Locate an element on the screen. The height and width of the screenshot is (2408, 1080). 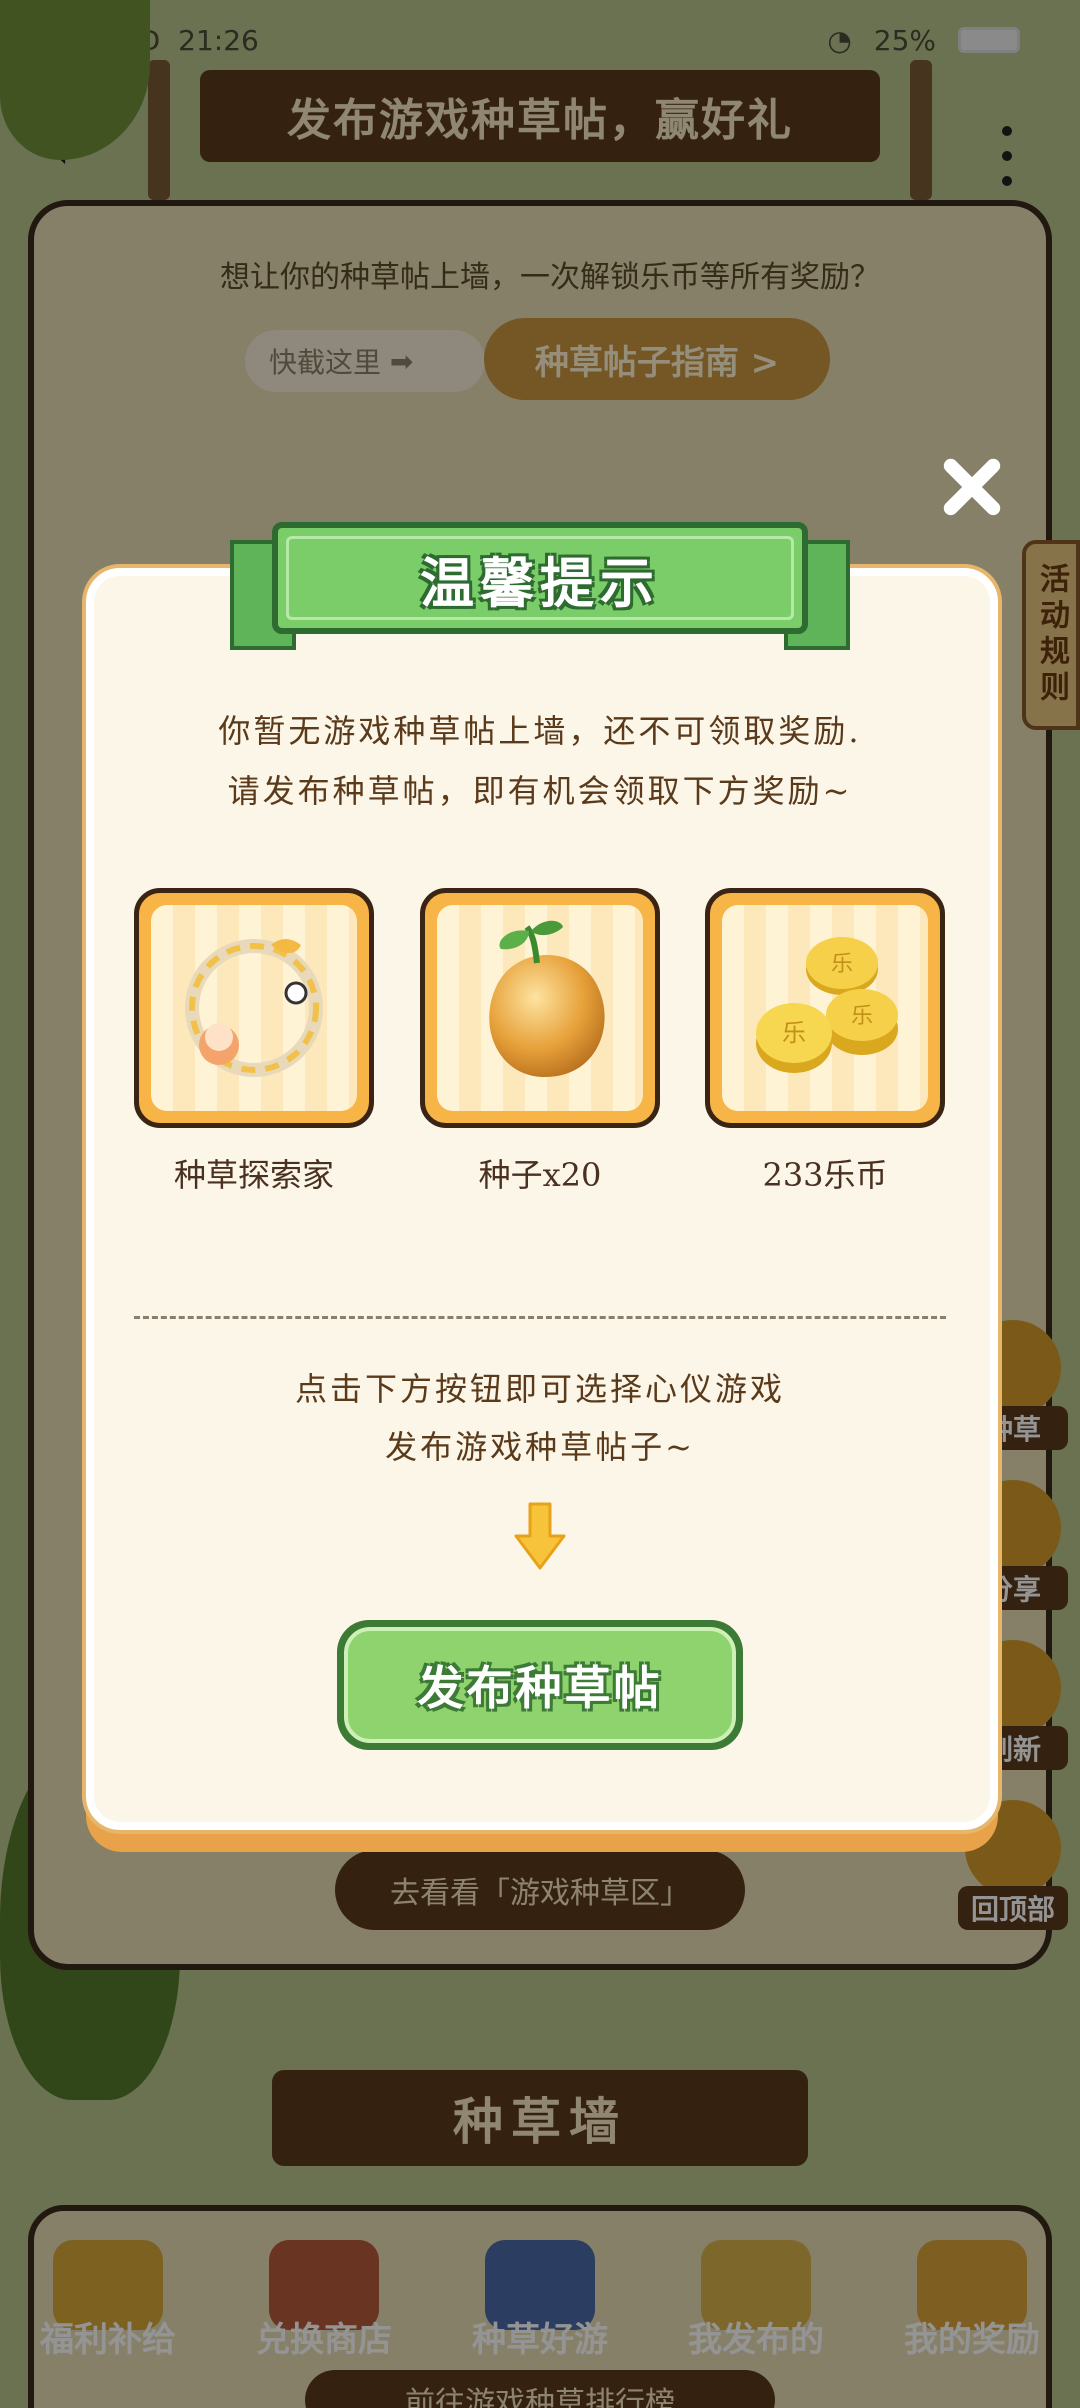
close-icon is located at coordinates (971, 487).